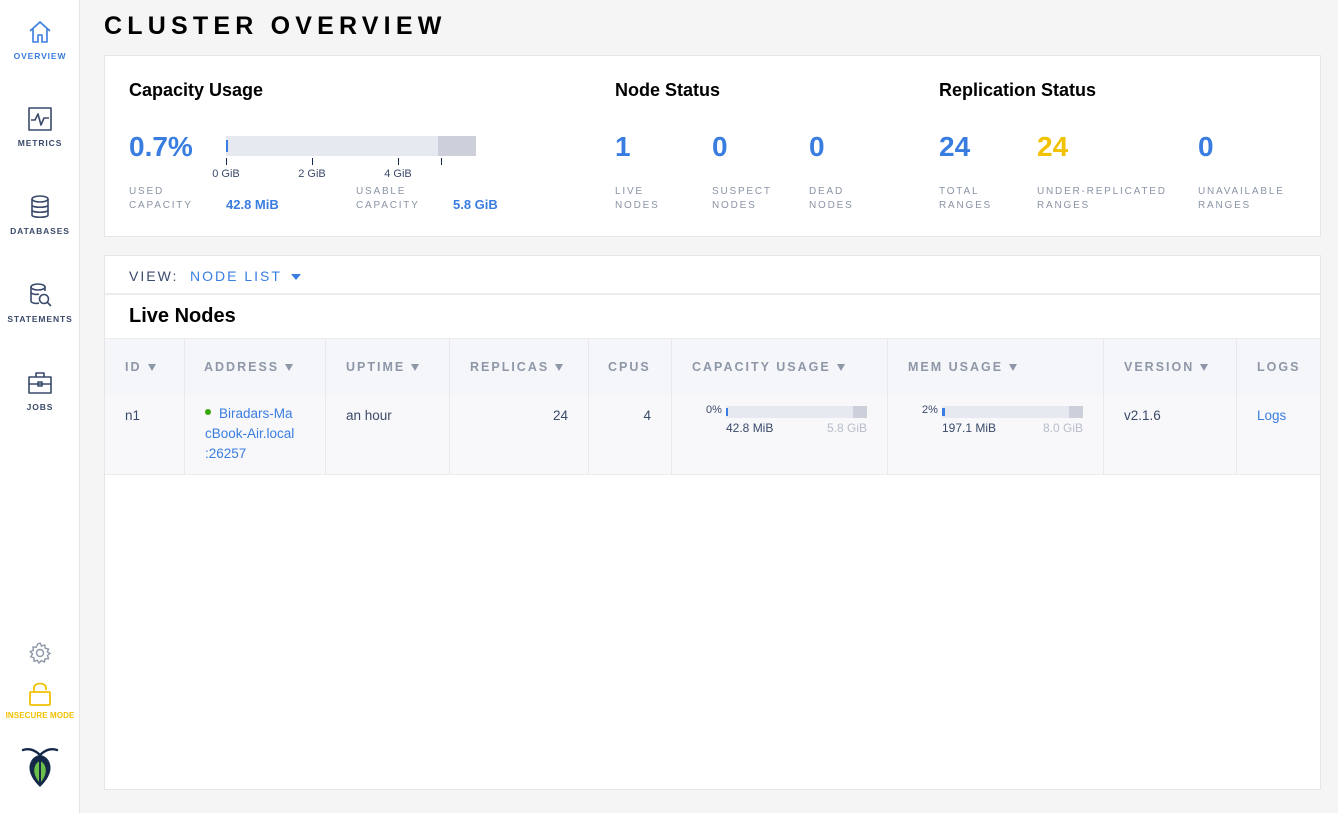 This screenshot has width=1338, height=813. I want to click on column-header-address: ADDRESS, so click(255, 367).